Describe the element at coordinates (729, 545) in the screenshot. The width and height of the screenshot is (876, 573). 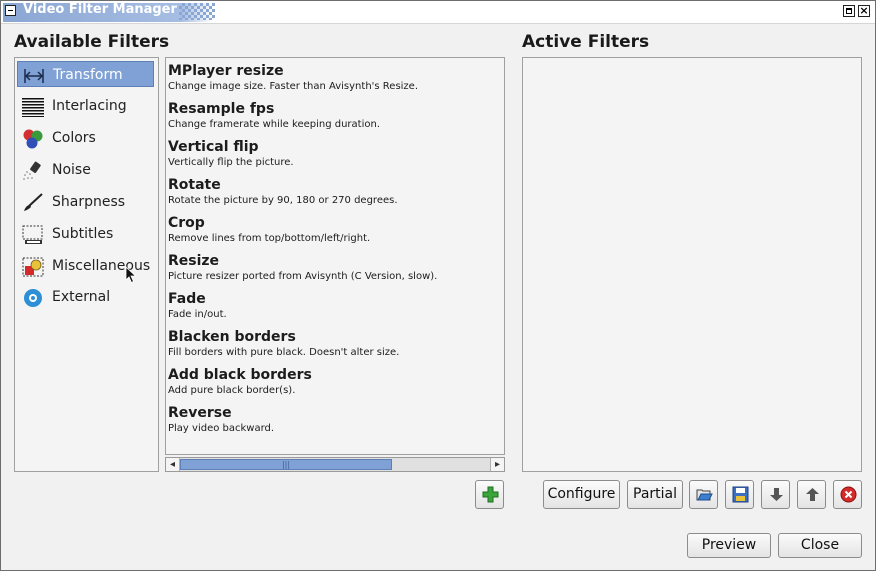
I see `preview-button: Preview` at that location.